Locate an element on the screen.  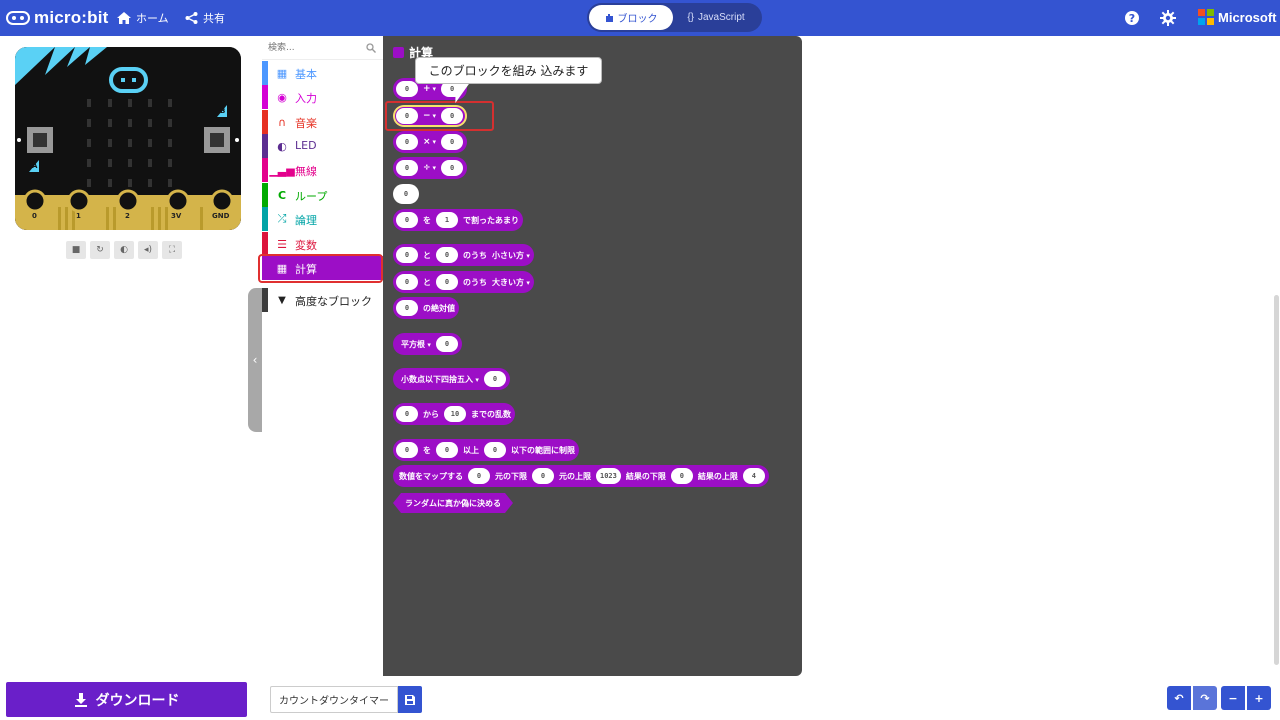
headphones-icon: ∩ is located at coordinates (282, 122).